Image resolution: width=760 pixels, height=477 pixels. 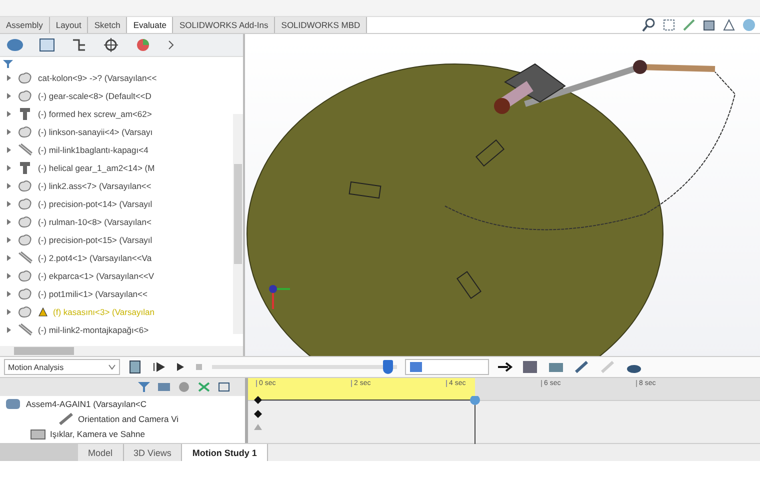 I want to click on command-tab: Sketch, so click(x=108, y=25).